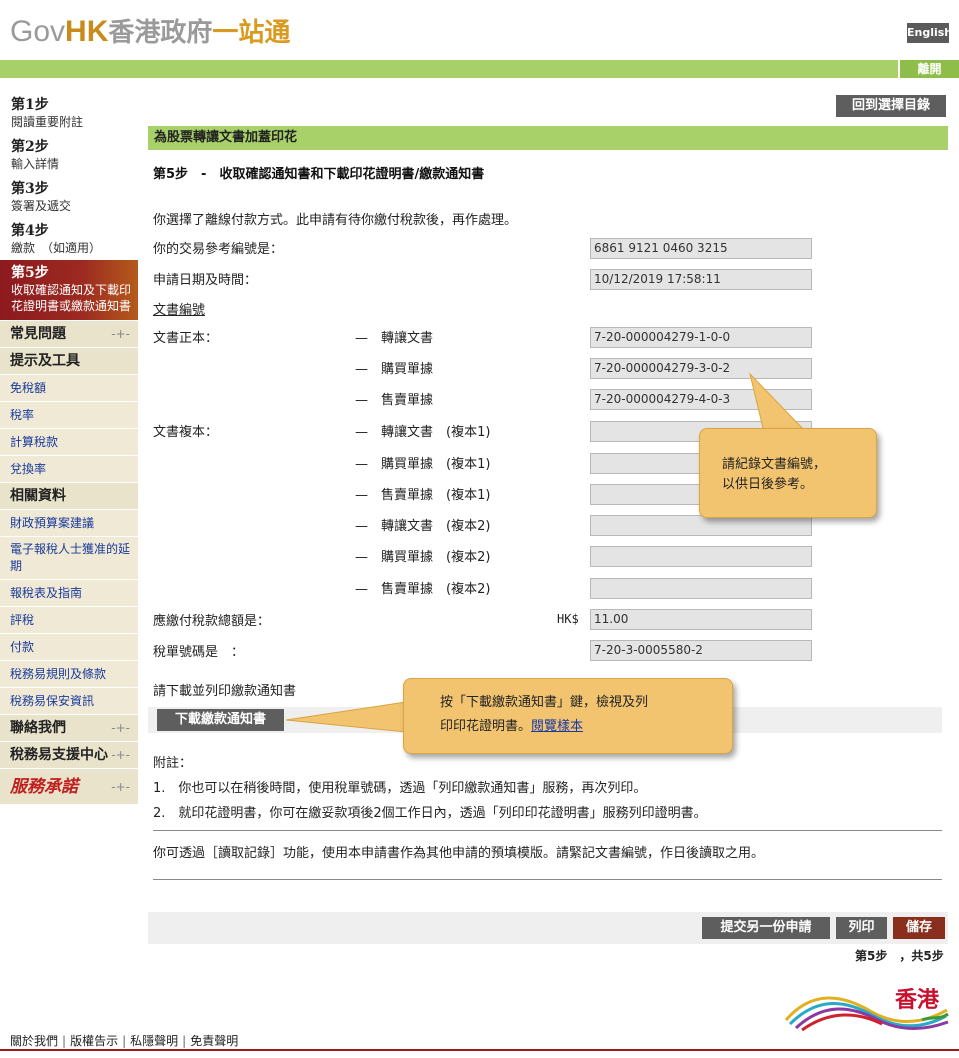  I want to click on copy-item-label: — 售賣單據 (複本1), so click(423, 495).